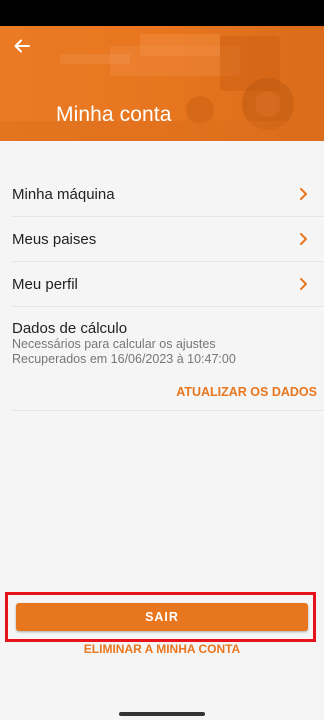  What do you see at coordinates (162, 617) in the screenshot?
I see `logout-button: SAIR` at bounding box center [162, 617].